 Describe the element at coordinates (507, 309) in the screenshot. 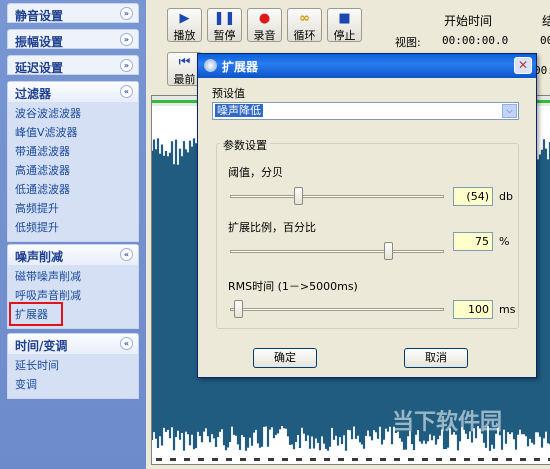

I see `rms-unit: ms` at that location.